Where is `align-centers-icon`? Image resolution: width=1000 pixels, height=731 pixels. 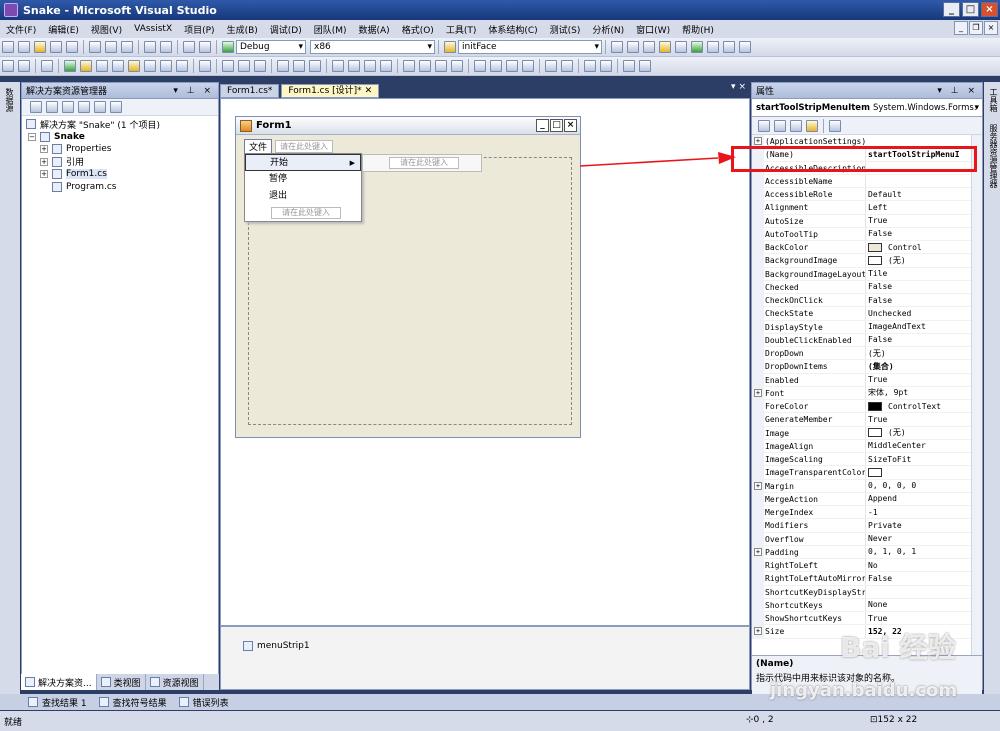
align-centers-icon is located at coordinates (244, 66).